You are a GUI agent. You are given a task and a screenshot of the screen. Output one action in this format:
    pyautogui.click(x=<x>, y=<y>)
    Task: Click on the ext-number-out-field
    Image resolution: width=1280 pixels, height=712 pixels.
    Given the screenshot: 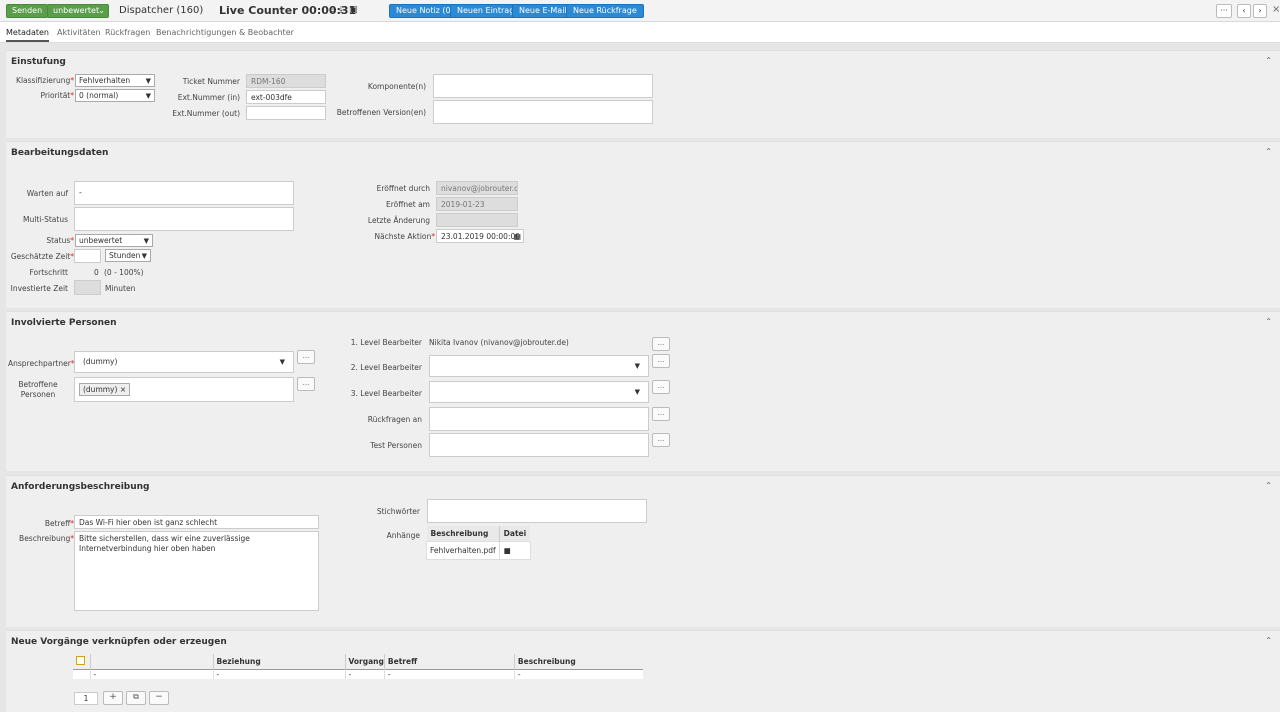 What is the action you would take?
    pyautogui.click(x=286, y=113)
    